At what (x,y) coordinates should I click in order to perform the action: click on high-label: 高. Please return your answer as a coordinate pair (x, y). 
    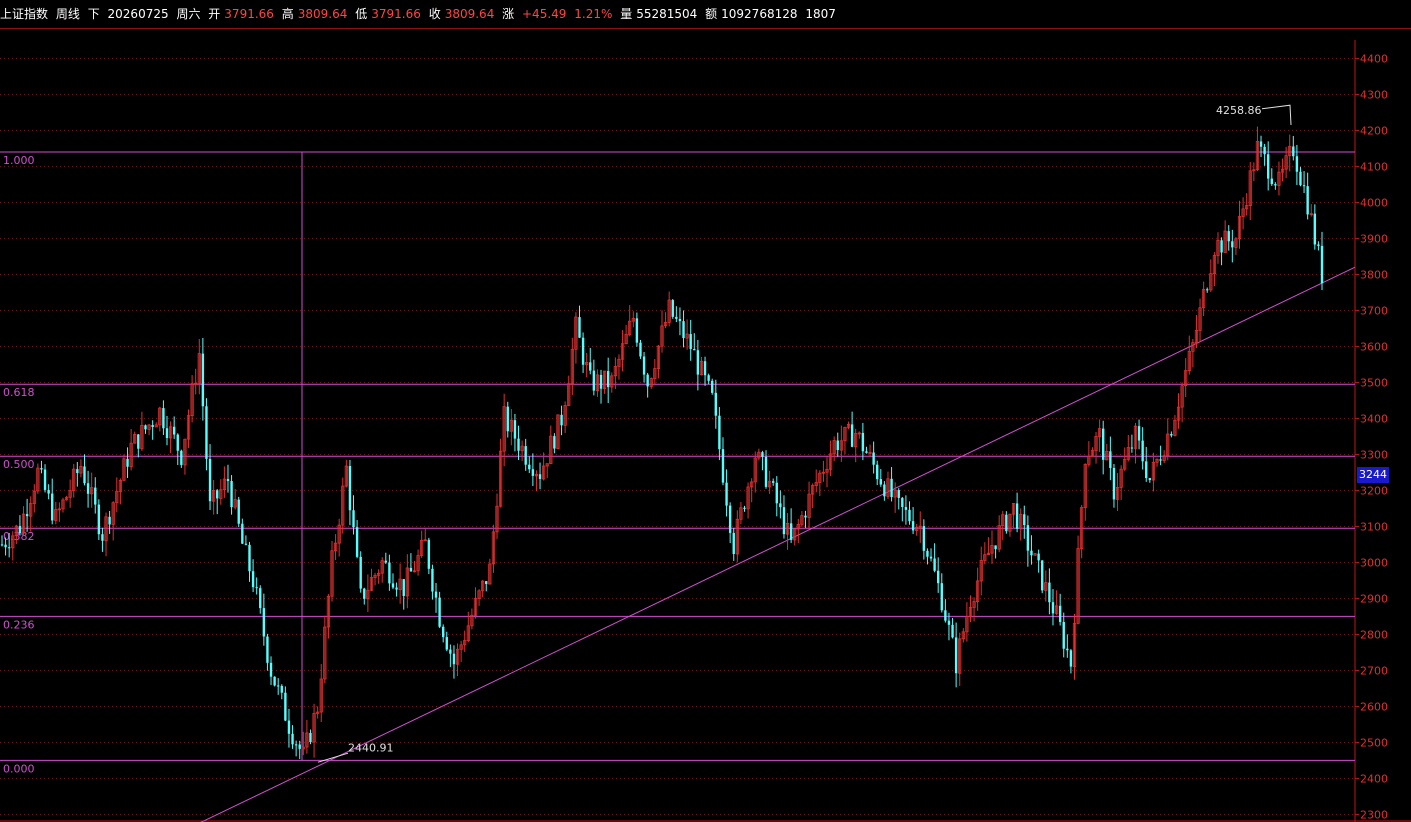
    Looking at the image, I should click on (287, 14).